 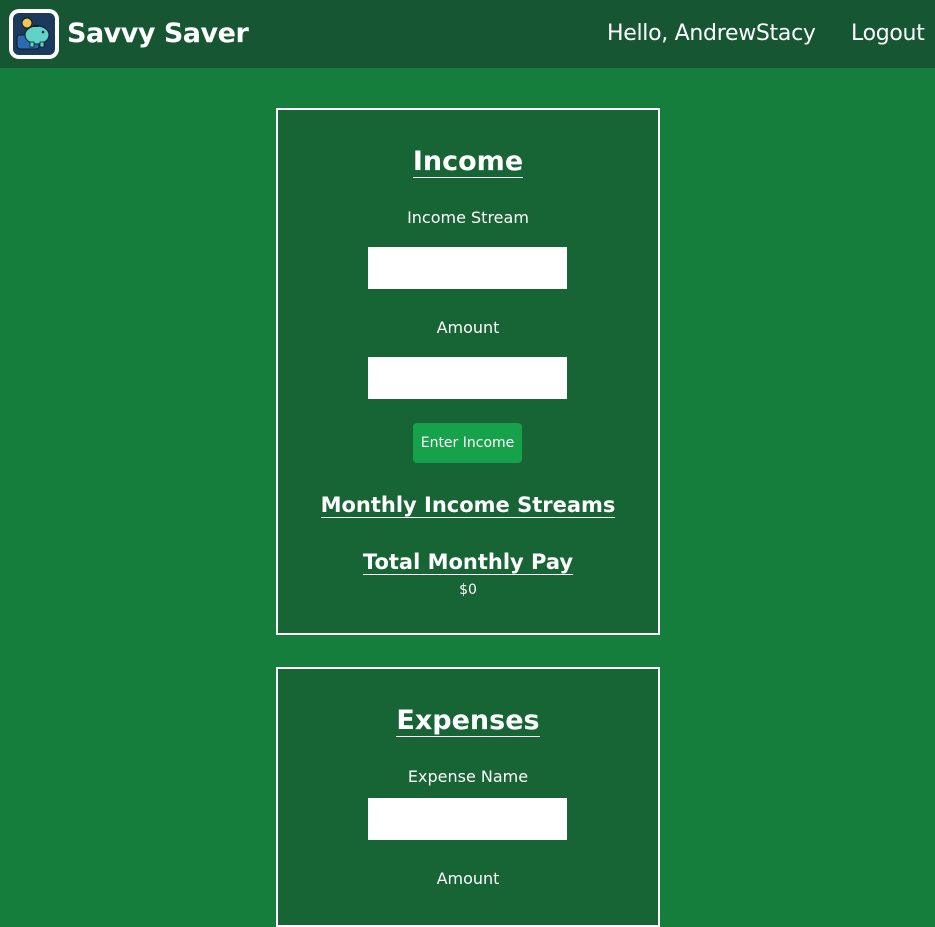 What do you see at coordinates (467, 268) in the screenshot?
I see `income-stream-input` at bounding box center [467, 268].